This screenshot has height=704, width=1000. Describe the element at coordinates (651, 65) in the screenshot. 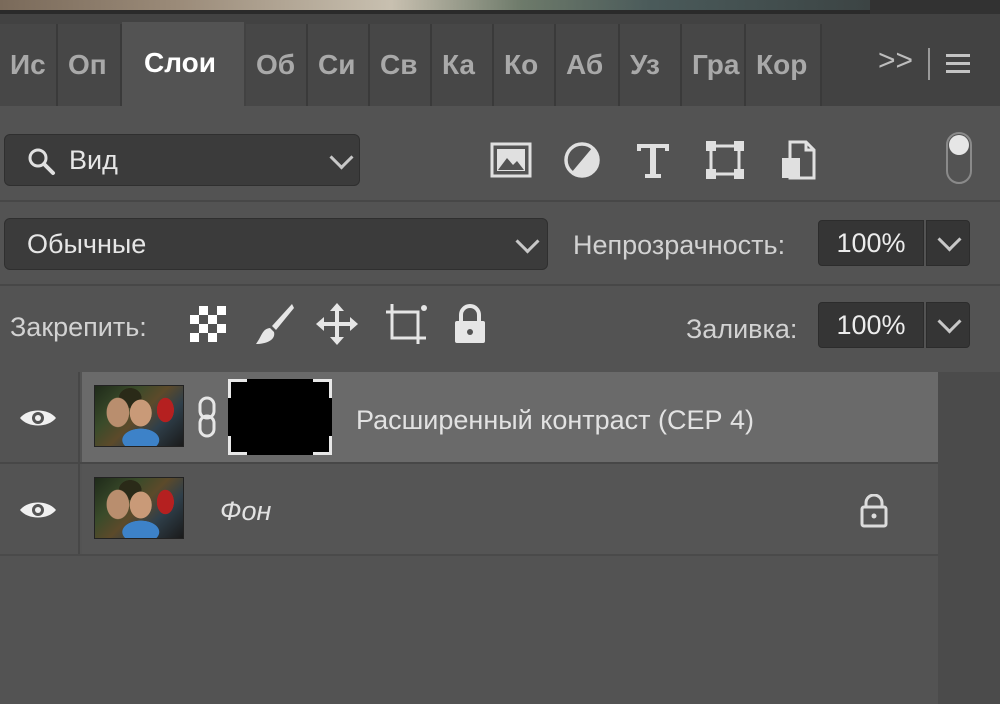

I see `tab-patterns: Уз` at that location.